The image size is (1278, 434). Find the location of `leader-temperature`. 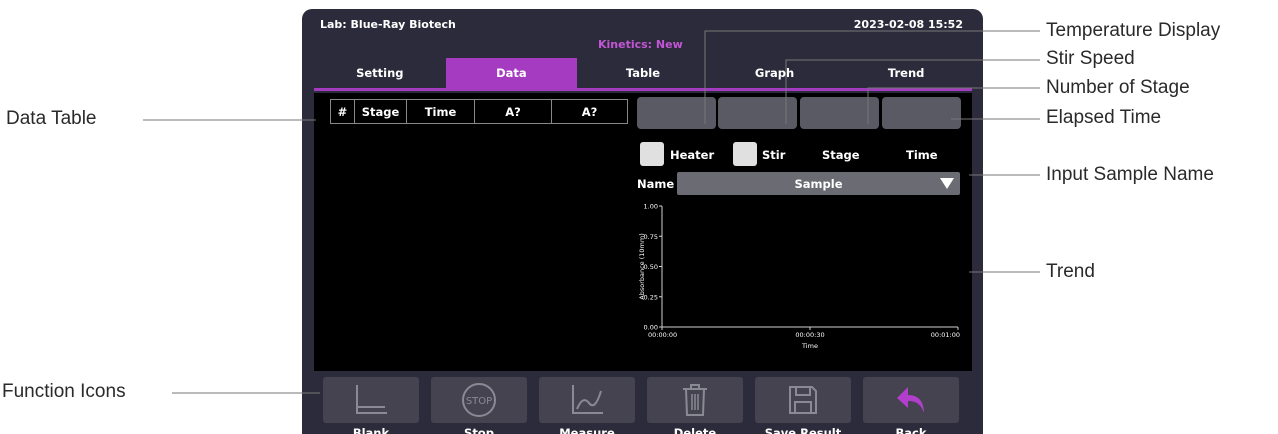

leader-temperature is located at coordinates (872, 77).